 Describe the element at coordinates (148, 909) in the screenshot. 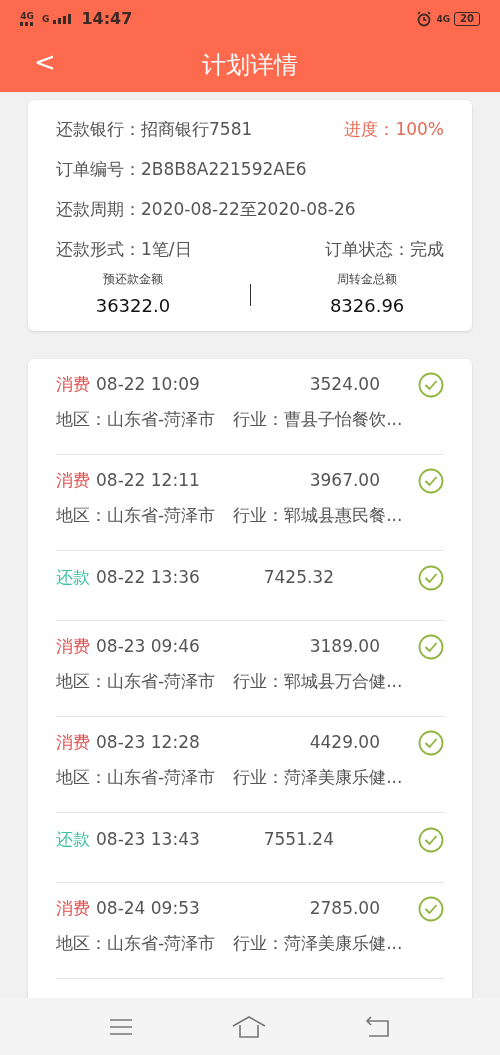

I see `transaction-time: 08-24 09:53` at that location.